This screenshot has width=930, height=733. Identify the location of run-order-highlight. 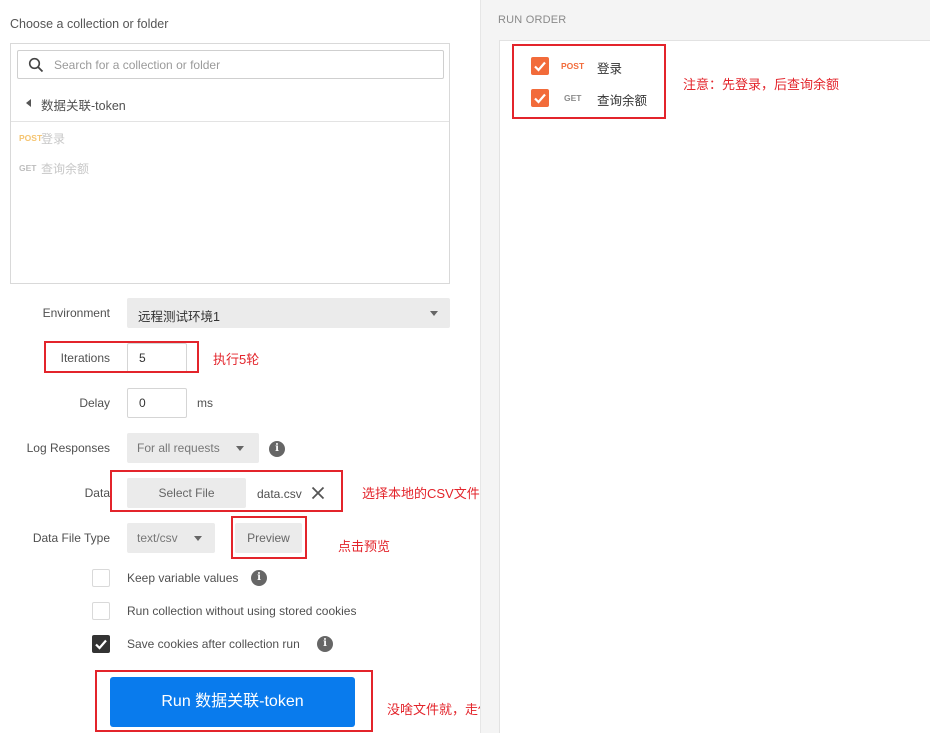
(589, 81).